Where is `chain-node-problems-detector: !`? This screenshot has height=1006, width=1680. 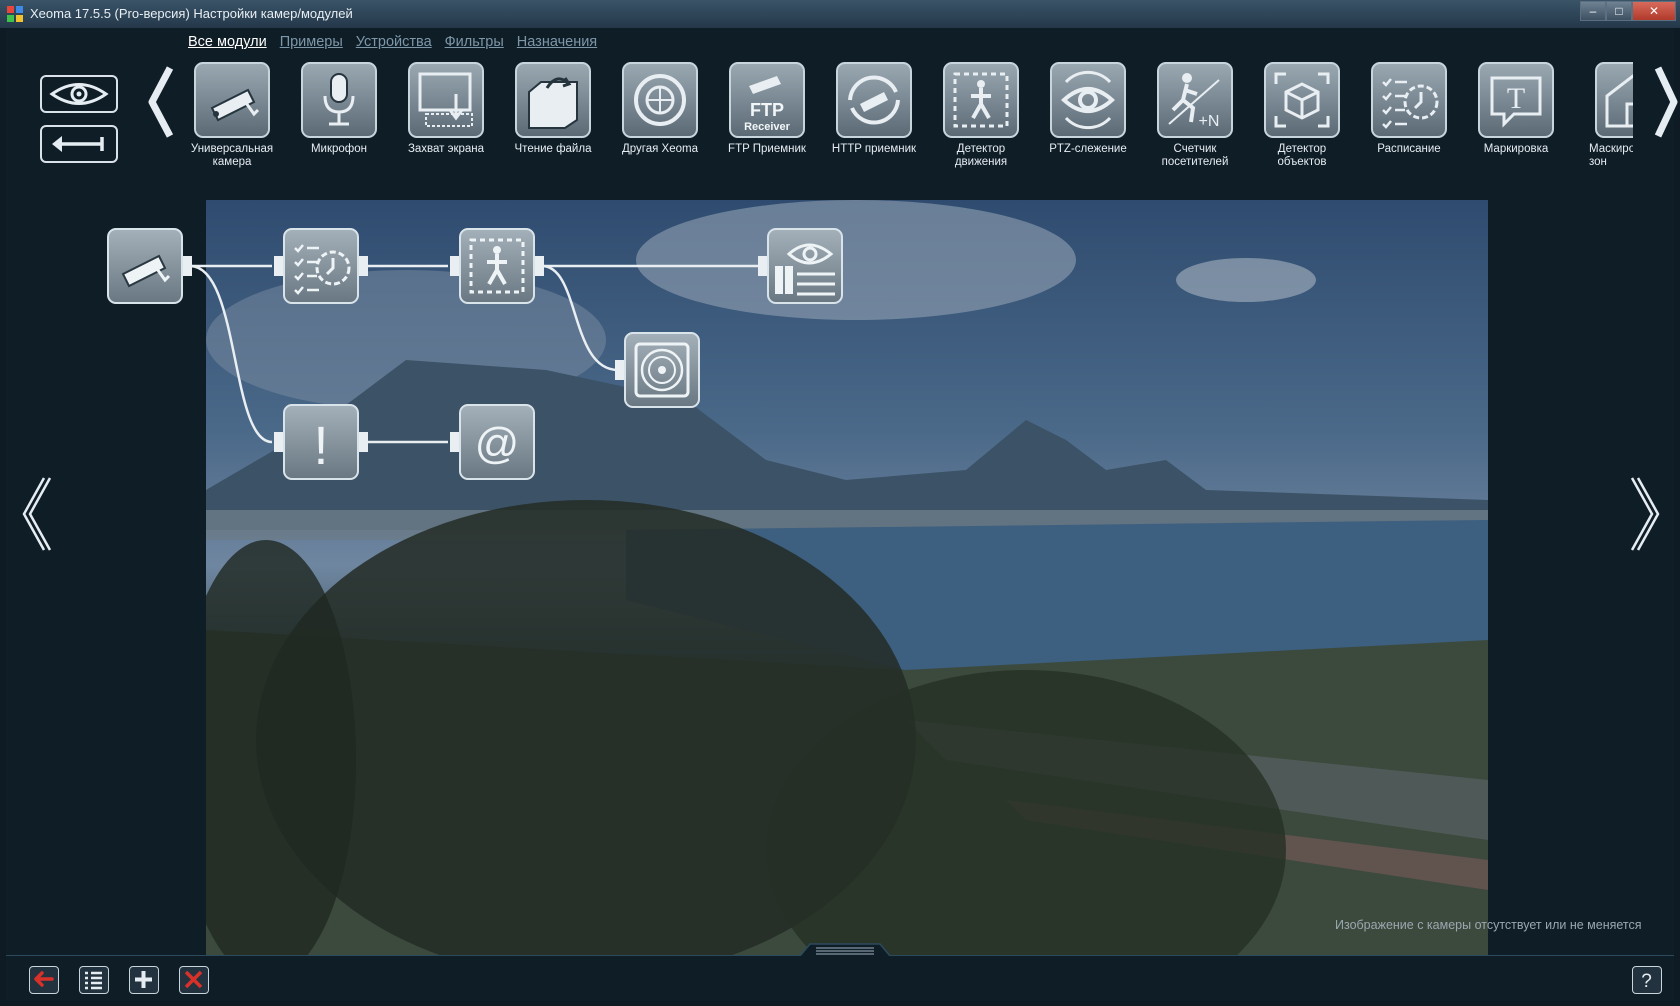
chain-node-problems-detector: ! is located at coordinates (321, 442).